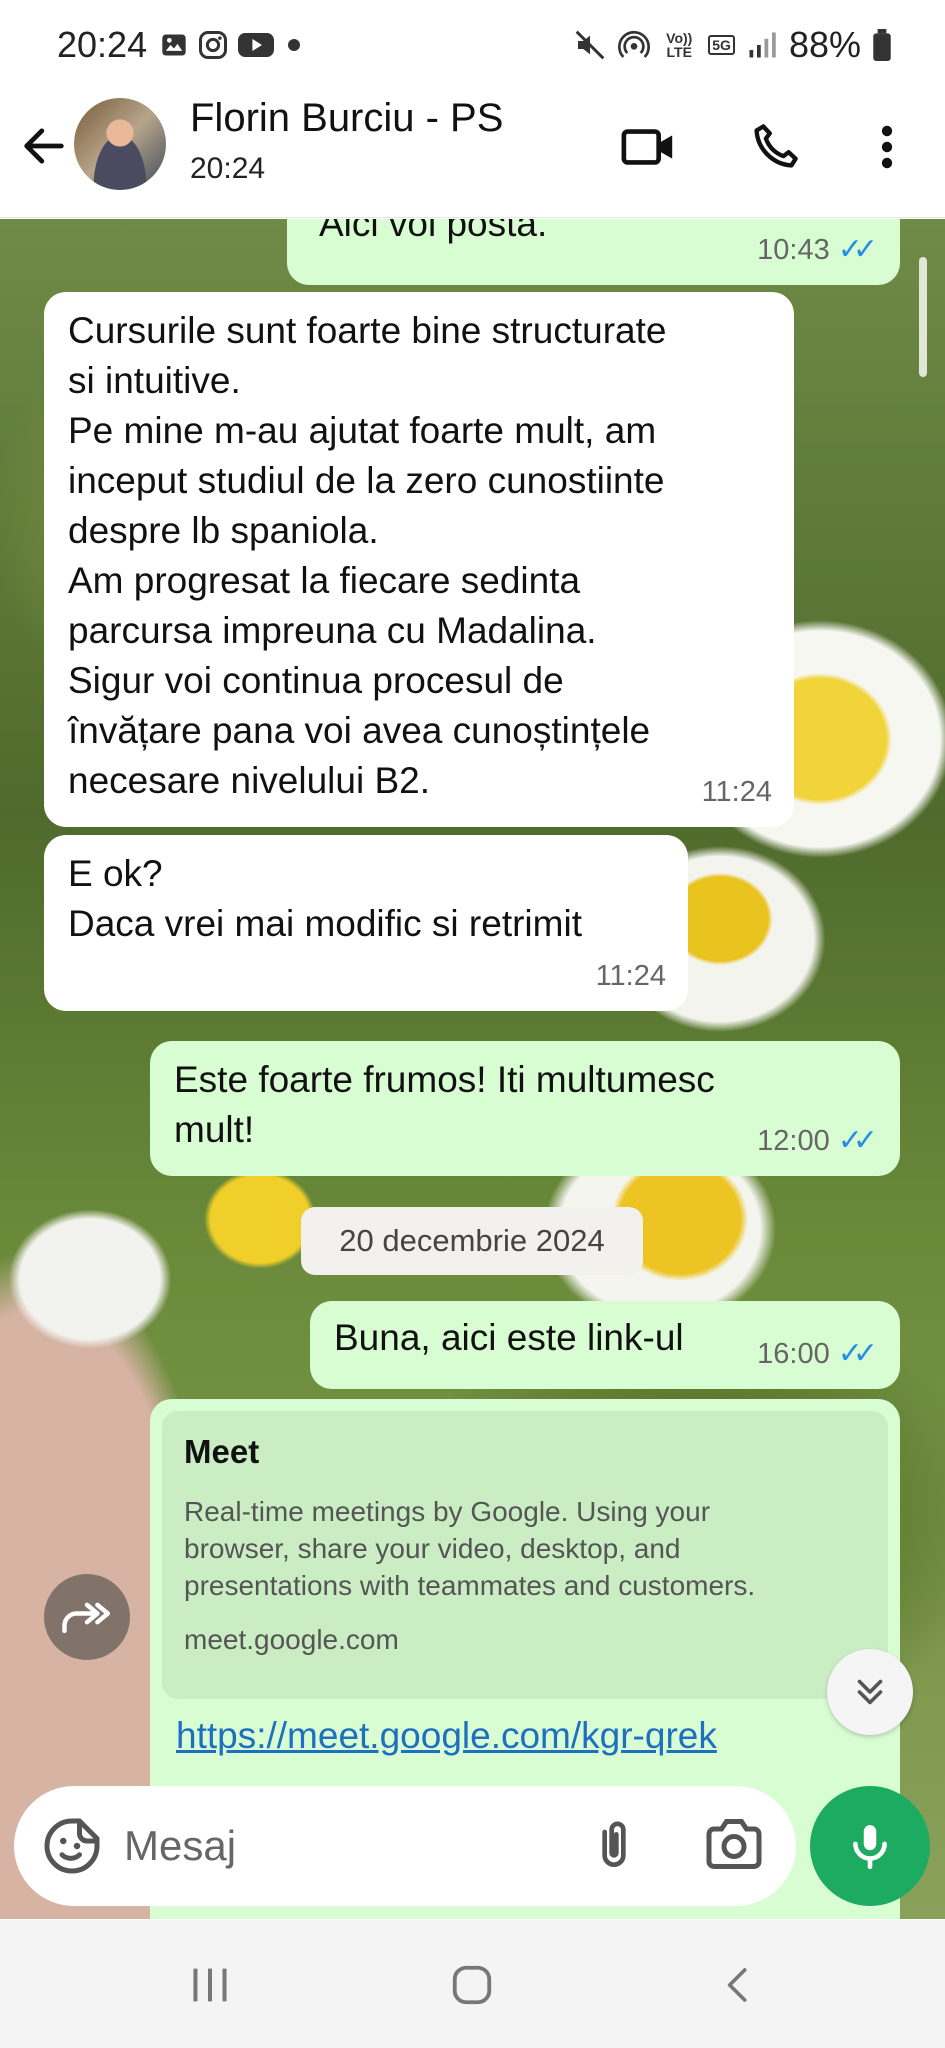 Image resolution: width=945 pixels, height=2048 pixels. Describe the element at coordinates (256, 45) in the screenshot. I see `youtube-icon` at that location.